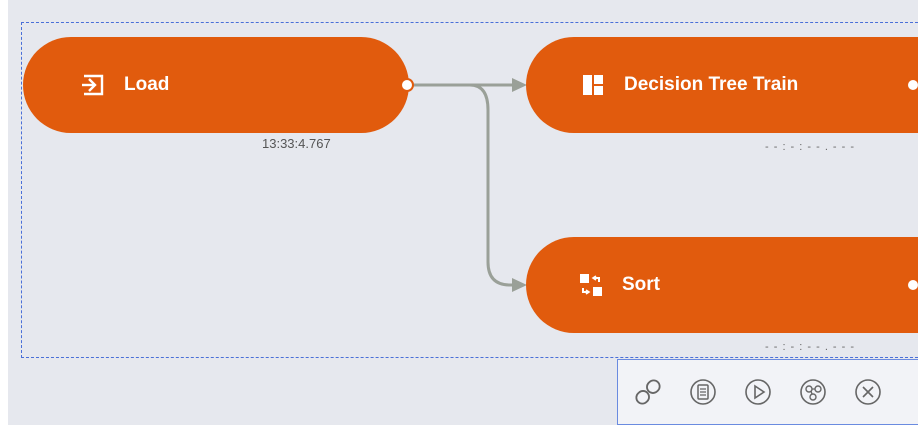 The height and width of the screenshot is (425, 918). What do you see at coordinates (722, 285) in the screenshot?
I see `node-sort: Sort` at bounding box center [722, 285].